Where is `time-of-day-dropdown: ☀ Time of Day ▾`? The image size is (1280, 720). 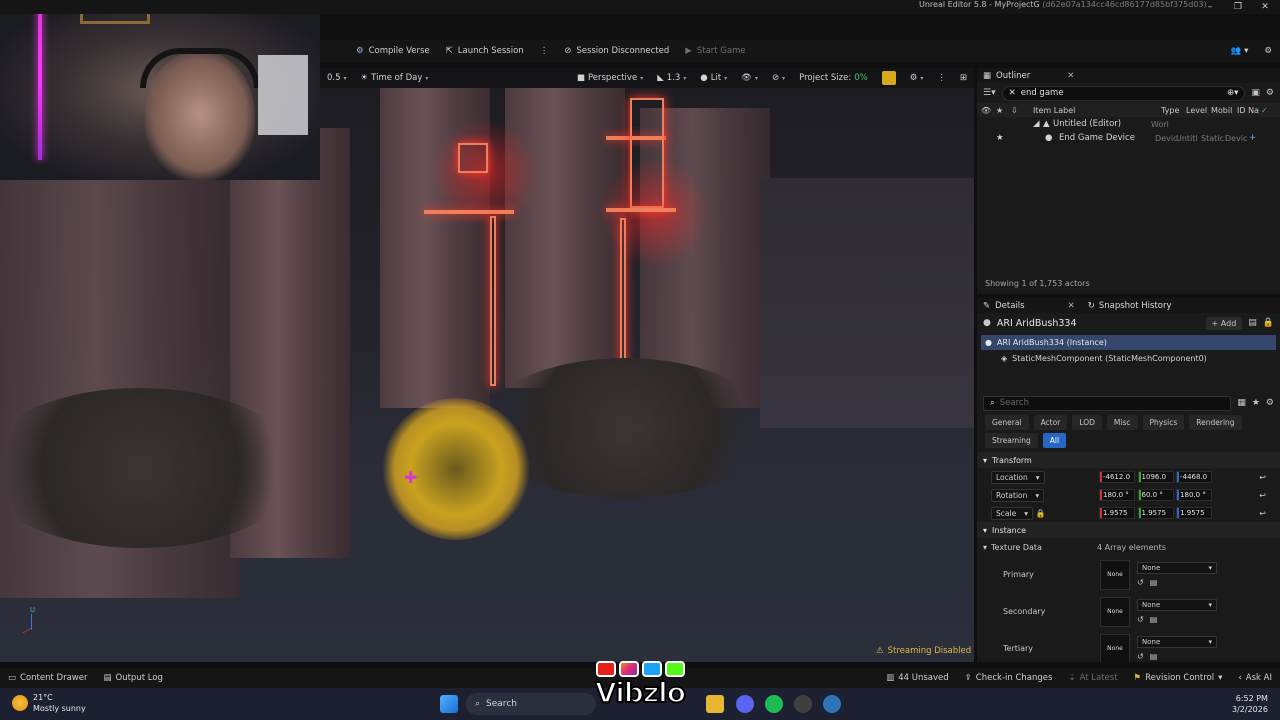 time-of-day-dropdown: ☀ Time of Day ▾ is located at coordinates (395, 78).